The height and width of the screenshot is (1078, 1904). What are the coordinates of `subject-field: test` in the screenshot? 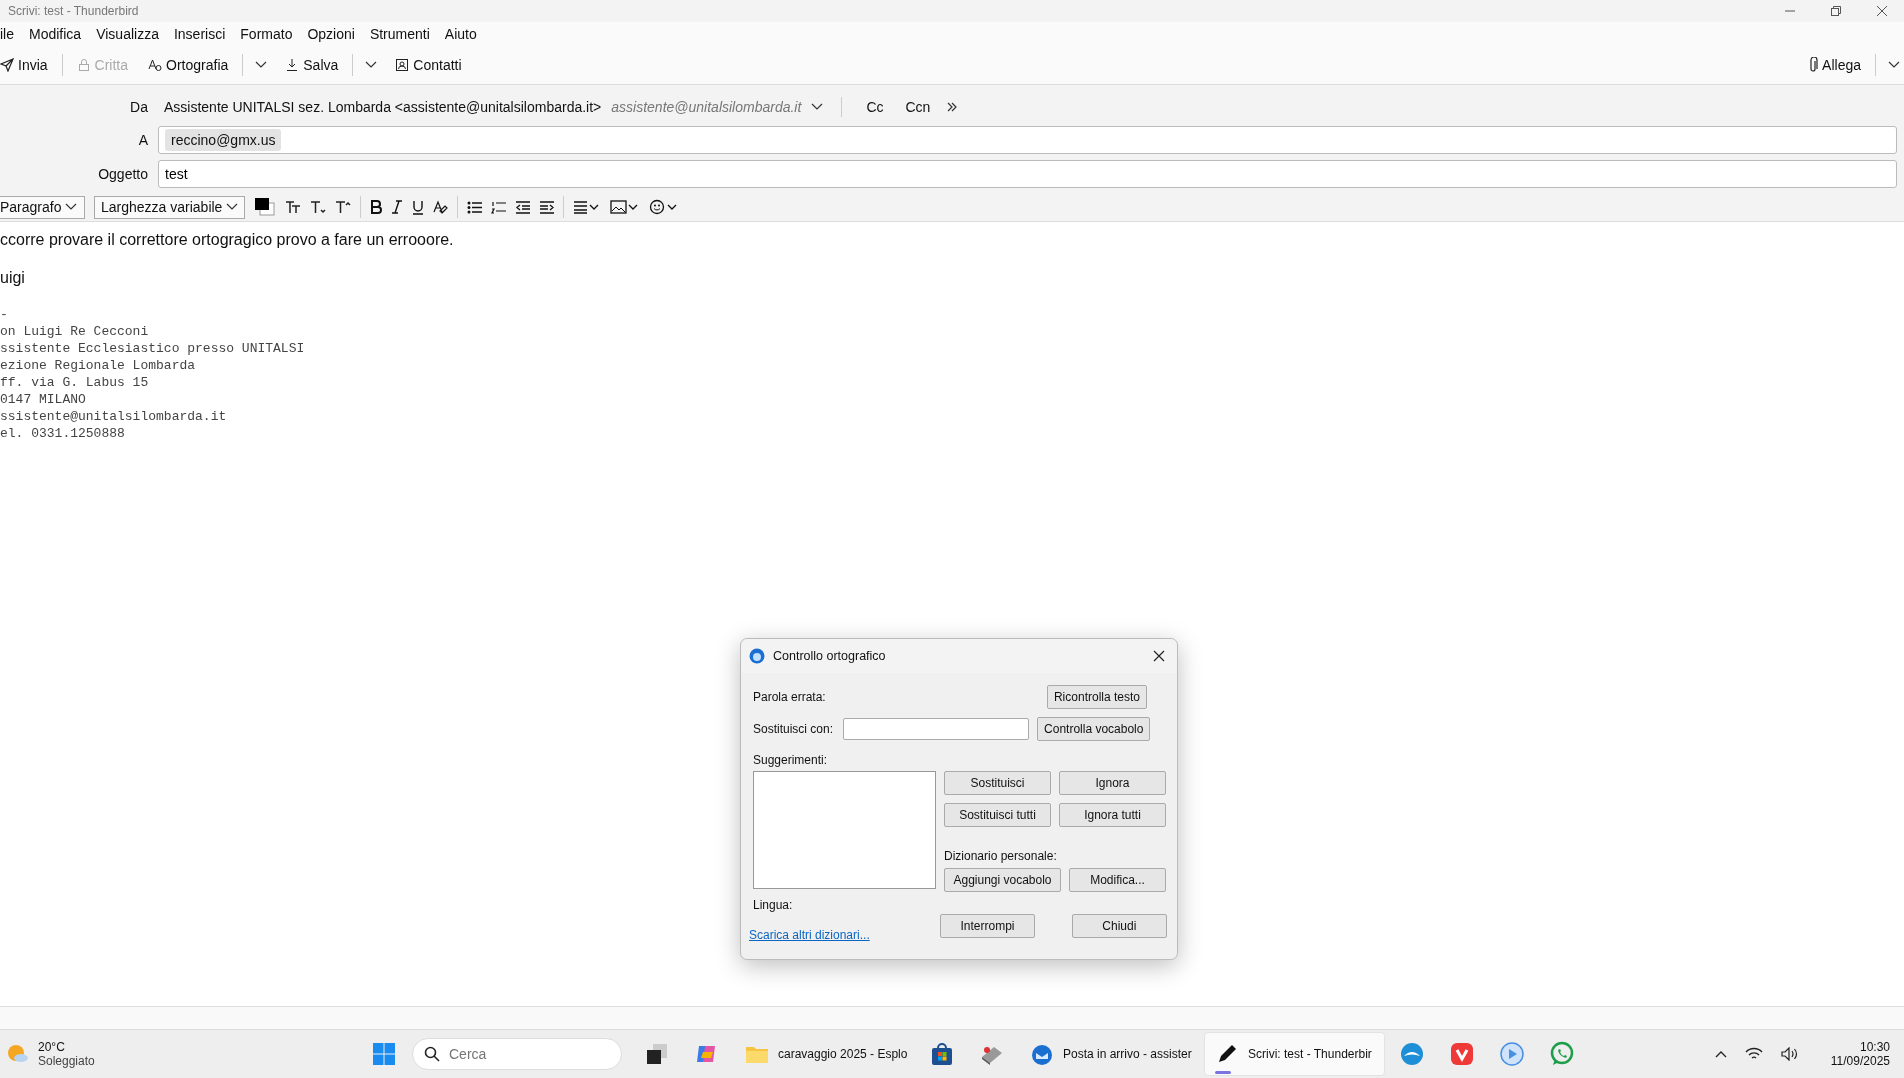 It's located at (1027, 174).